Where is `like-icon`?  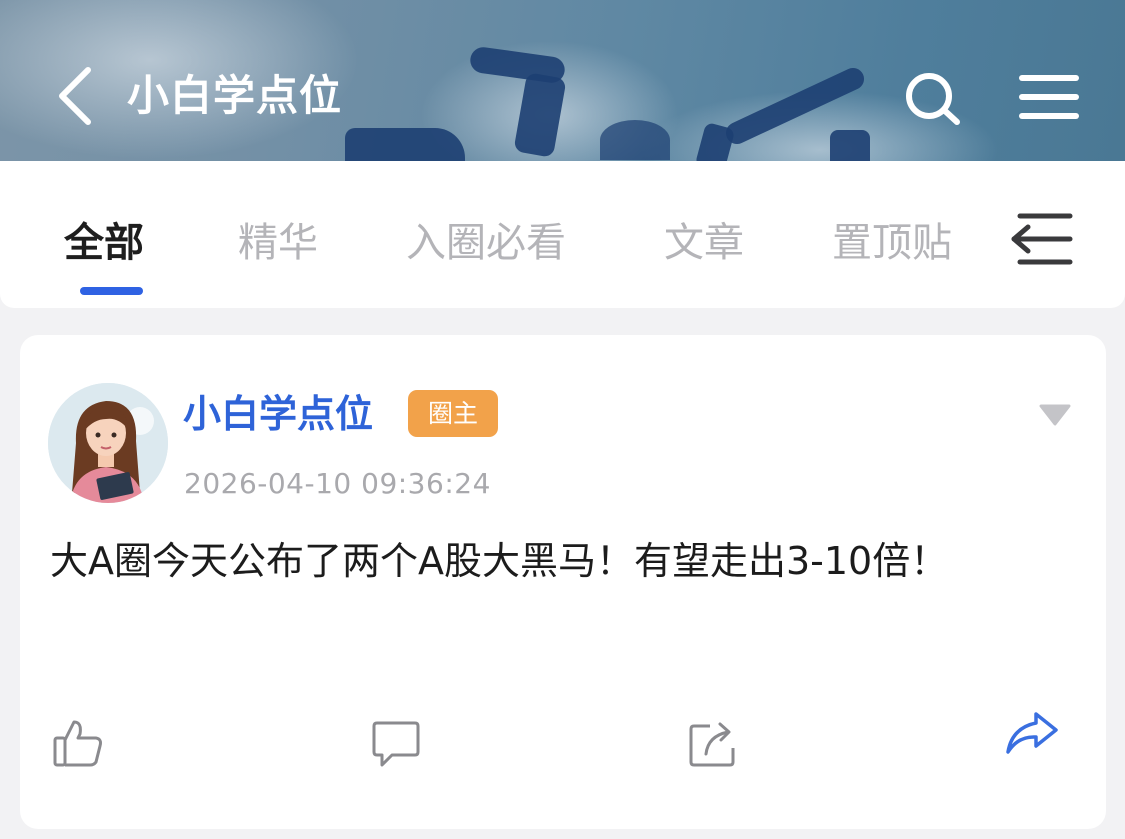 like-icon is located at coordinates (77, 743).